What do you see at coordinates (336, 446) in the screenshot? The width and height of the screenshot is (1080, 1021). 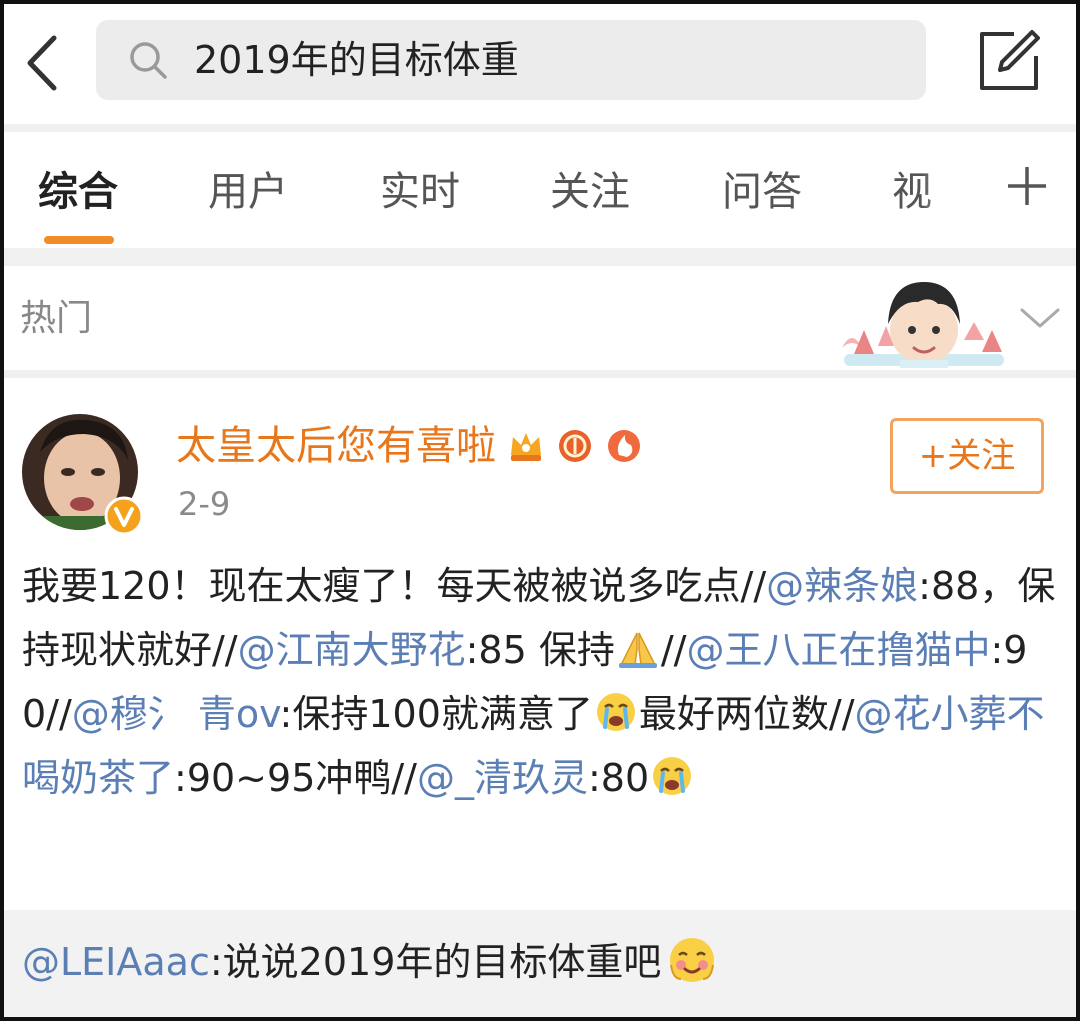 I see `author-name: 太皇太后您有喜啦` at bounding box center [336, 446].